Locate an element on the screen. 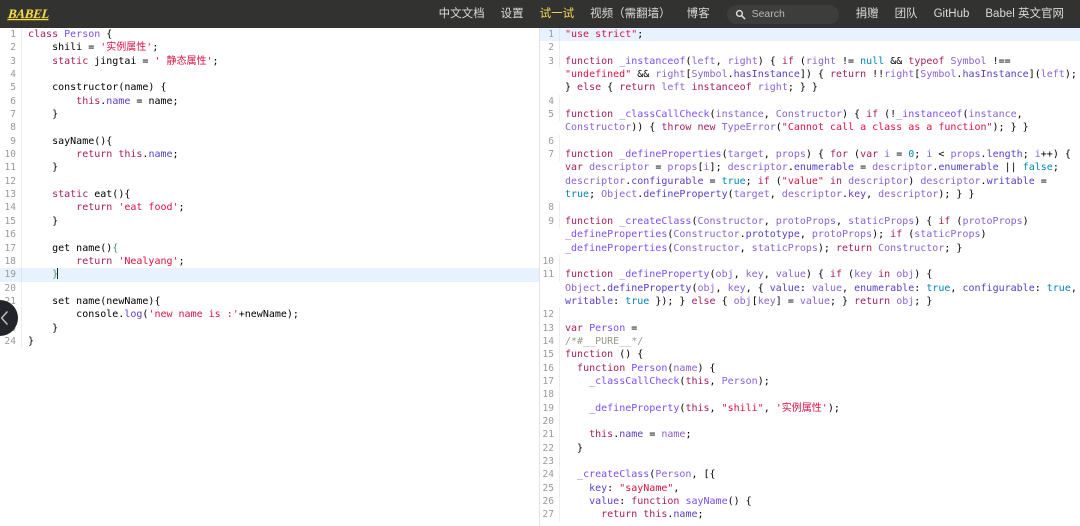  line-content: var Person = is located at coordinates (601, 328).